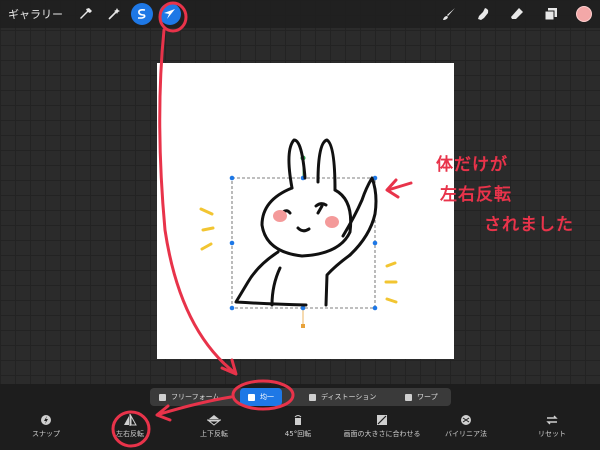  What do you see at coordinates (476, 195) in the screenshot?
I see `annotation-line-2: 左右反転` at bounding box center [476, 195].